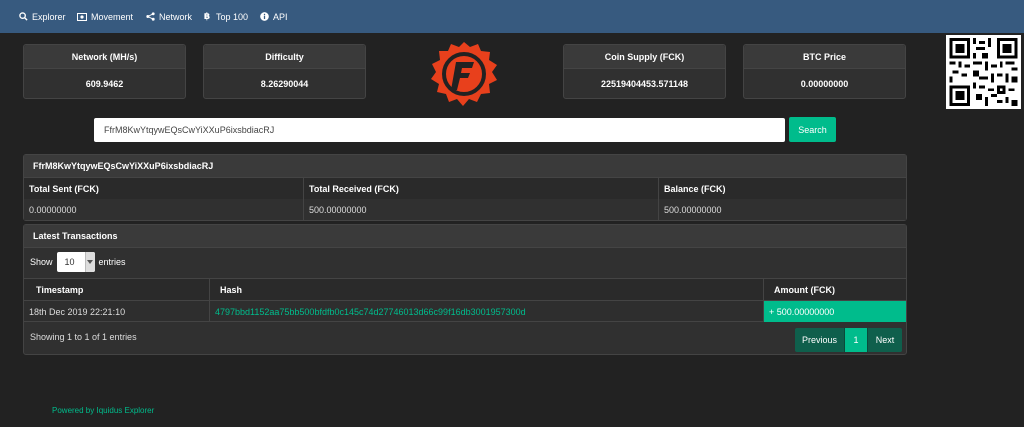 The image size is (1024, 427). What do you see at coordinates (112, 16) in the screenshot?
I see `nav-item-label: Movement` at bounding box center [112, 16].